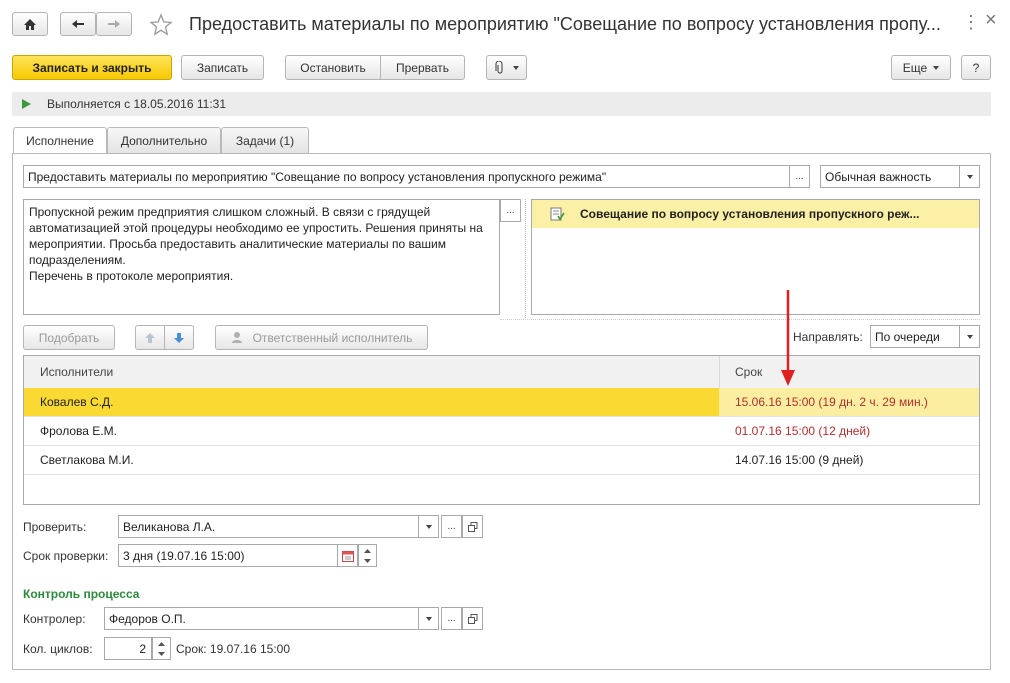 The width and height of the screenshot is (1010, 683). Describe the element at coordinates (422, 67) in the screenshot. I see `interrupt-button: Прервать` at that location.